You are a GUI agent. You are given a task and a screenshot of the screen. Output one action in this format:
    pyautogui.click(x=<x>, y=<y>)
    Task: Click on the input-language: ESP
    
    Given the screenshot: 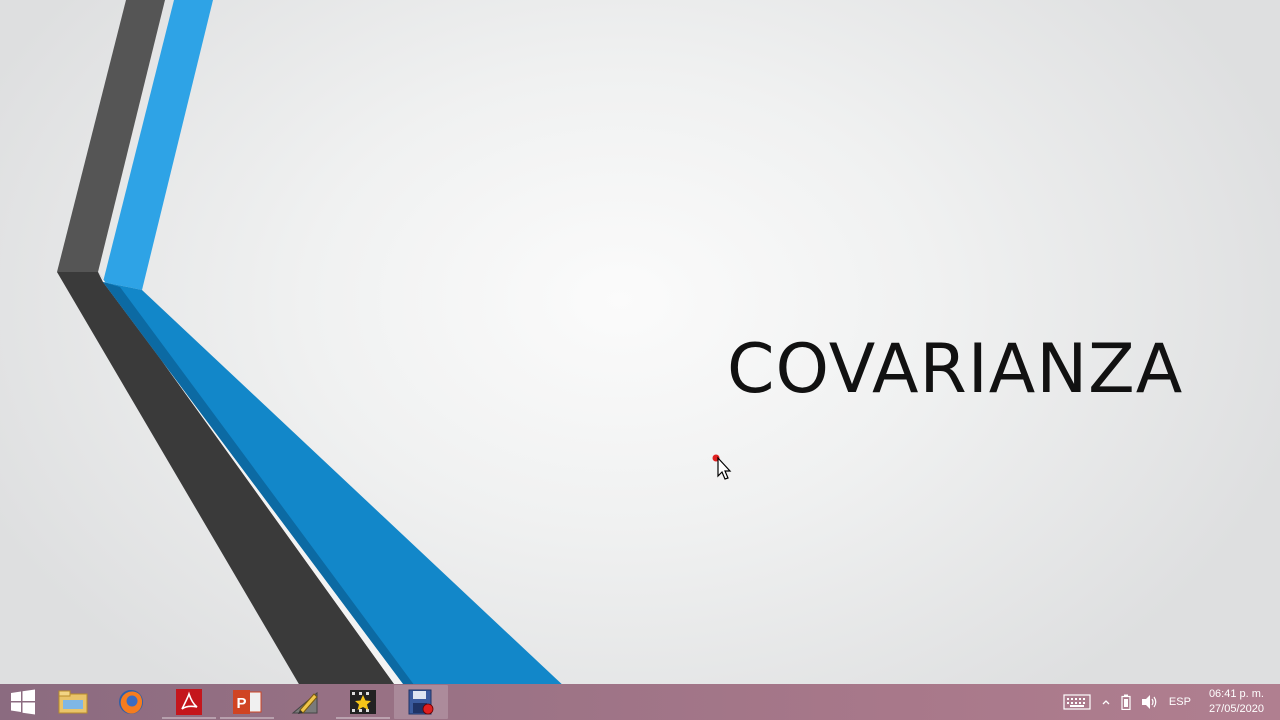 What is the action you would take?
    pyautogui.click(x=1180, y=702)
    